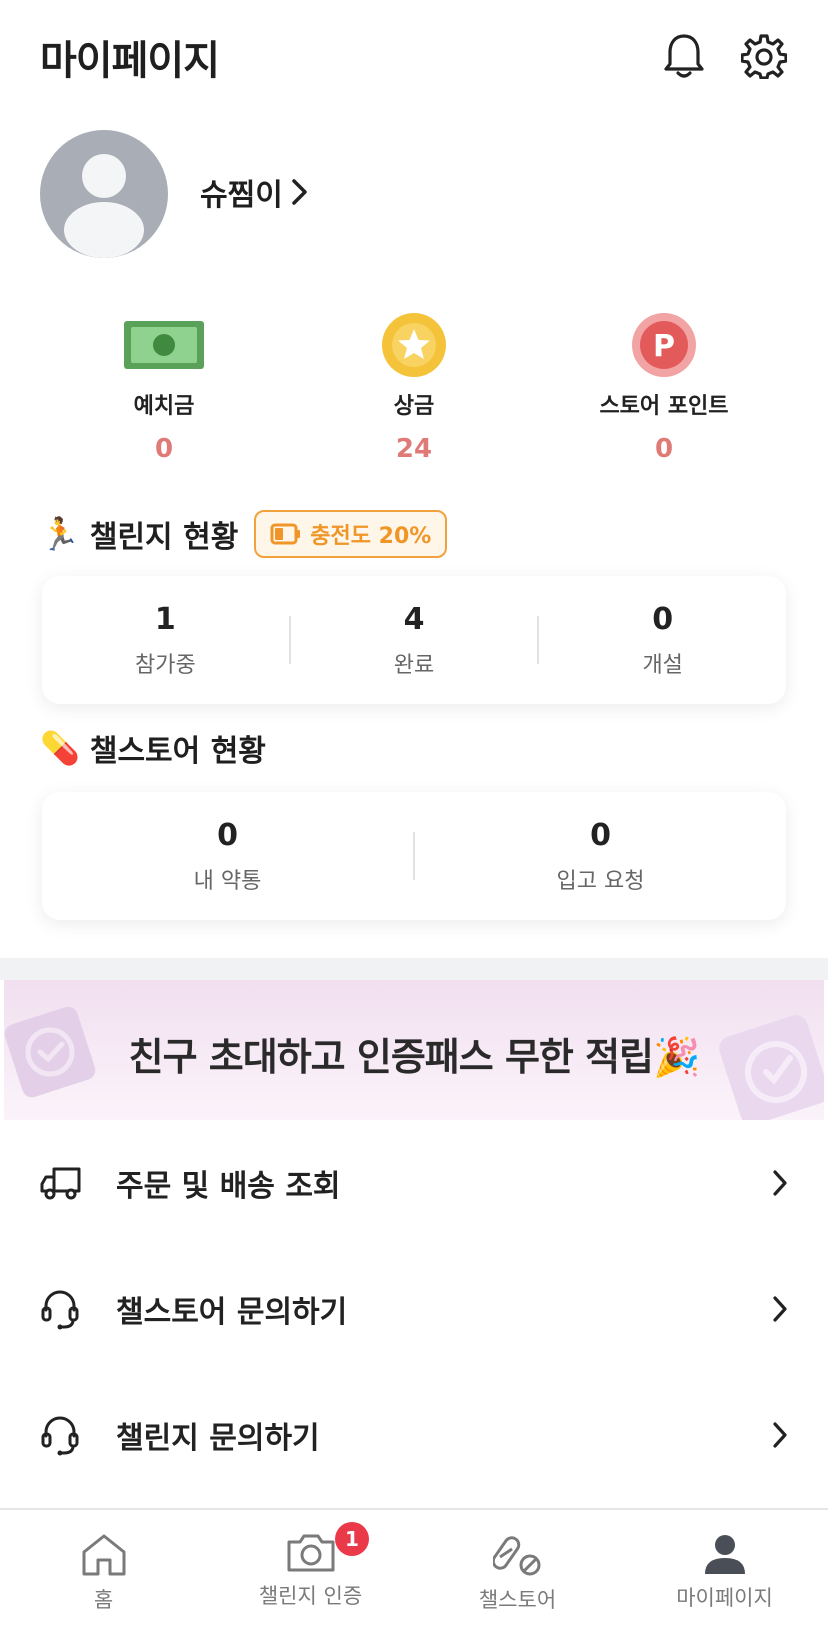 Image resolution: width=828 pixels, height=1638 pixels. Describe the element at coordinates (285, 534) in the screenshot. I see `battery-icon` at that location.